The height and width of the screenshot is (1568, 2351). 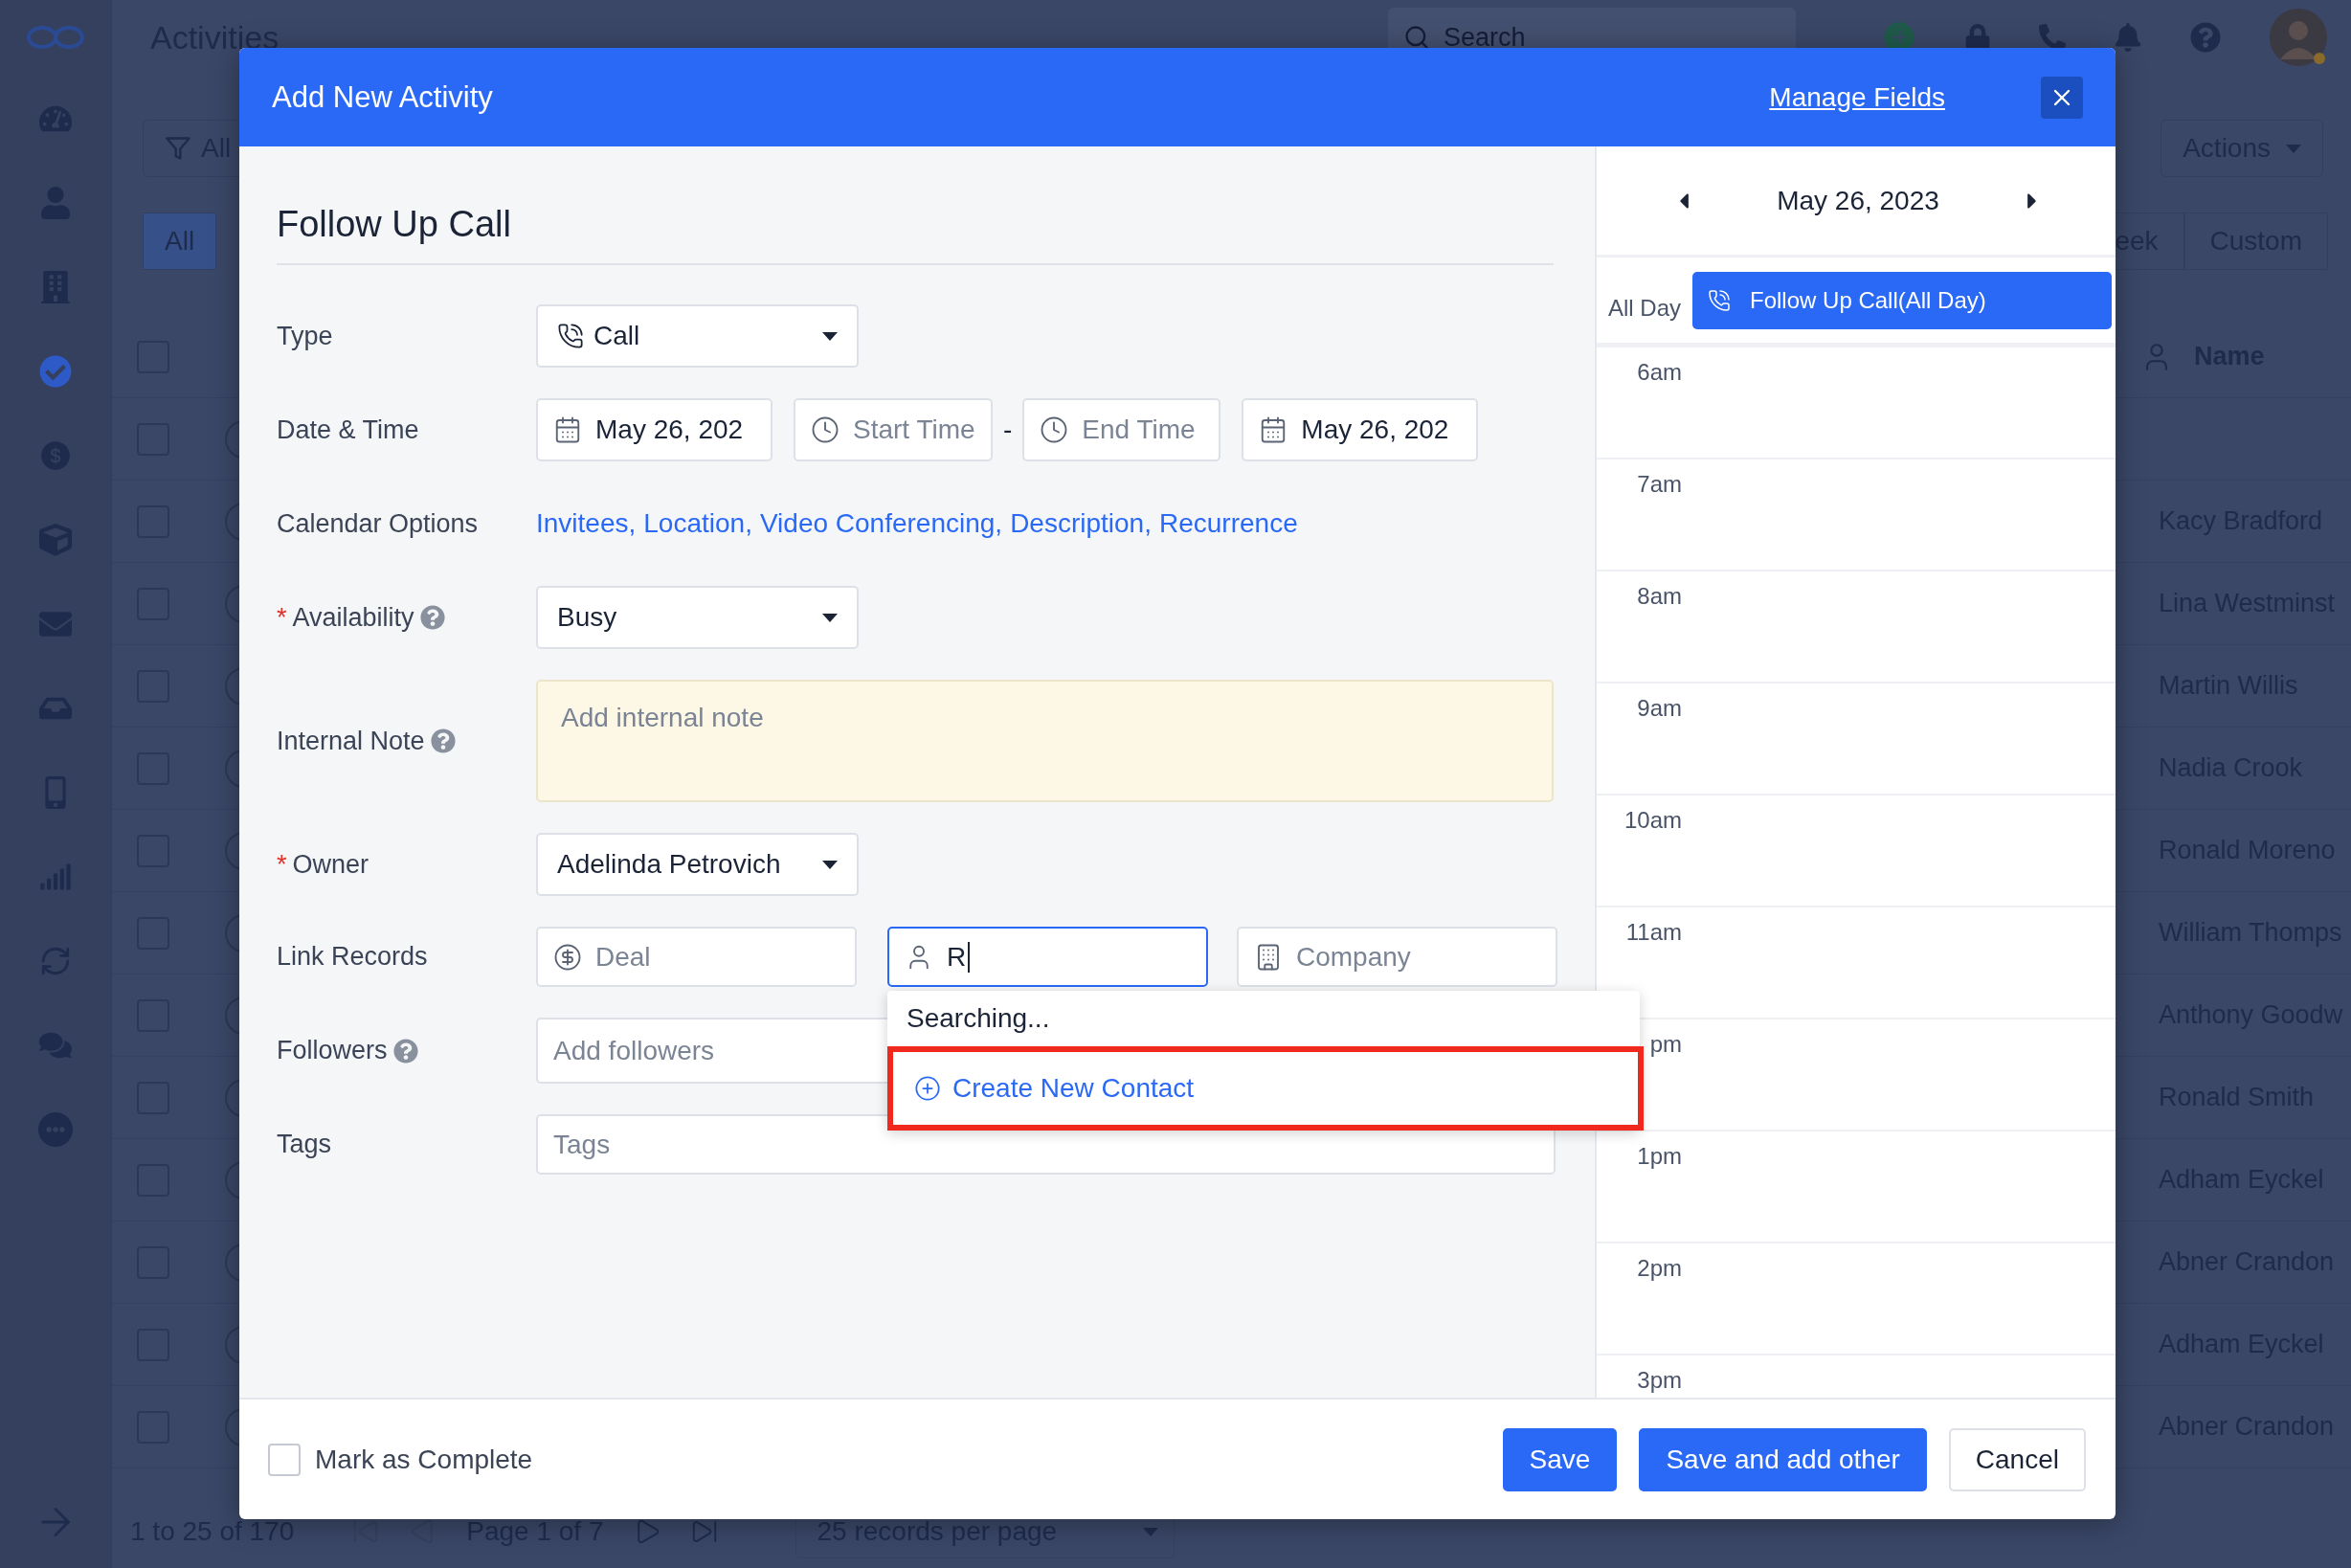 I want to click on hour-label: 10am, so click(x=1652, y=821).